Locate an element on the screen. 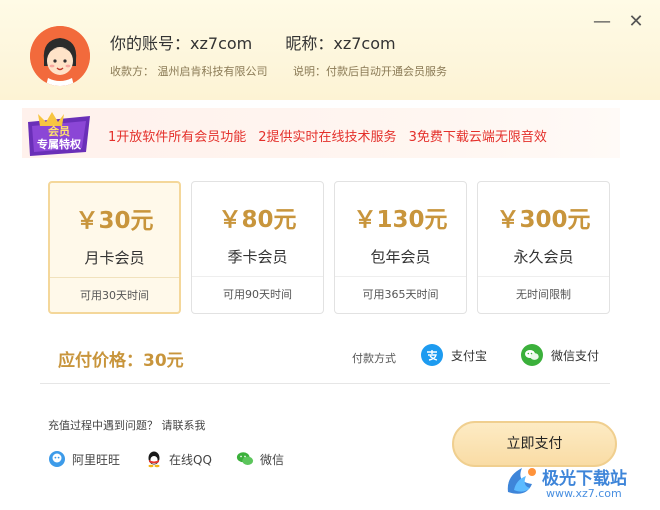 The image size is (660, 510). alipay-icon is located at coordinates (432, 355).